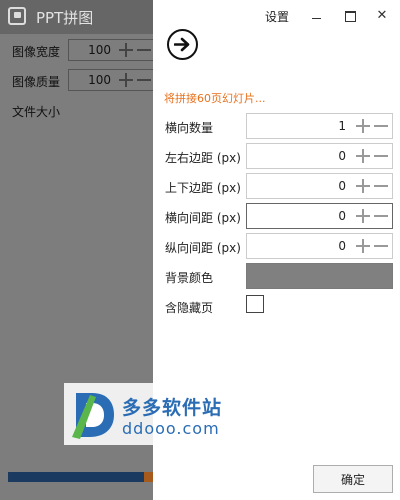  What do you see at coordinates (203, 218) in the screenshot?
I see `h-spacing-label: 横向间距 (px)` at bounding box center [203, 218].